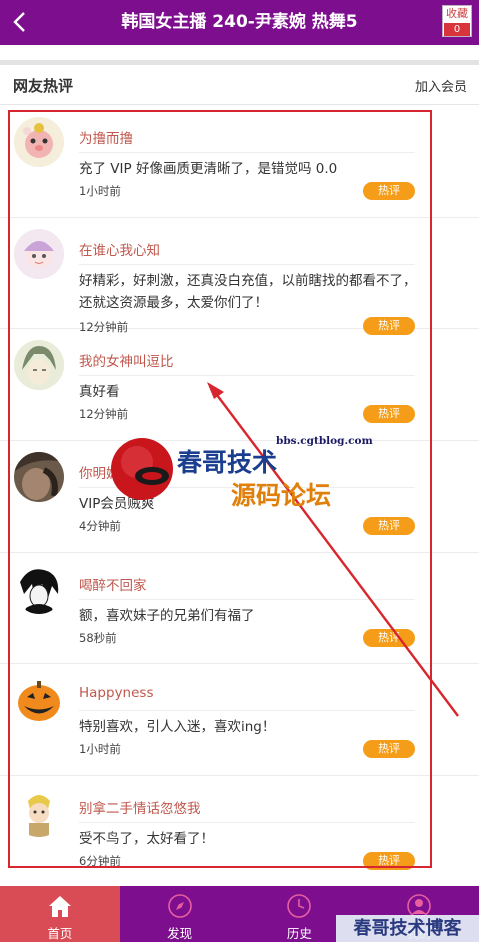 The image size is (479, 942). Describe the element at coordinates (281, 495) in the screenshot. I see `watermark-subtitle: 源码论坛` at that location.